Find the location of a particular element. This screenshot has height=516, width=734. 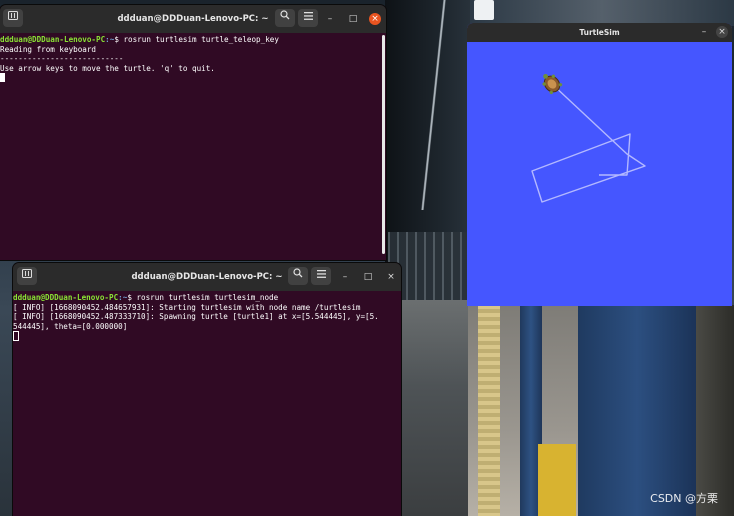

turtlesim-title: TurtleSim is located at coordinates (599, 32).